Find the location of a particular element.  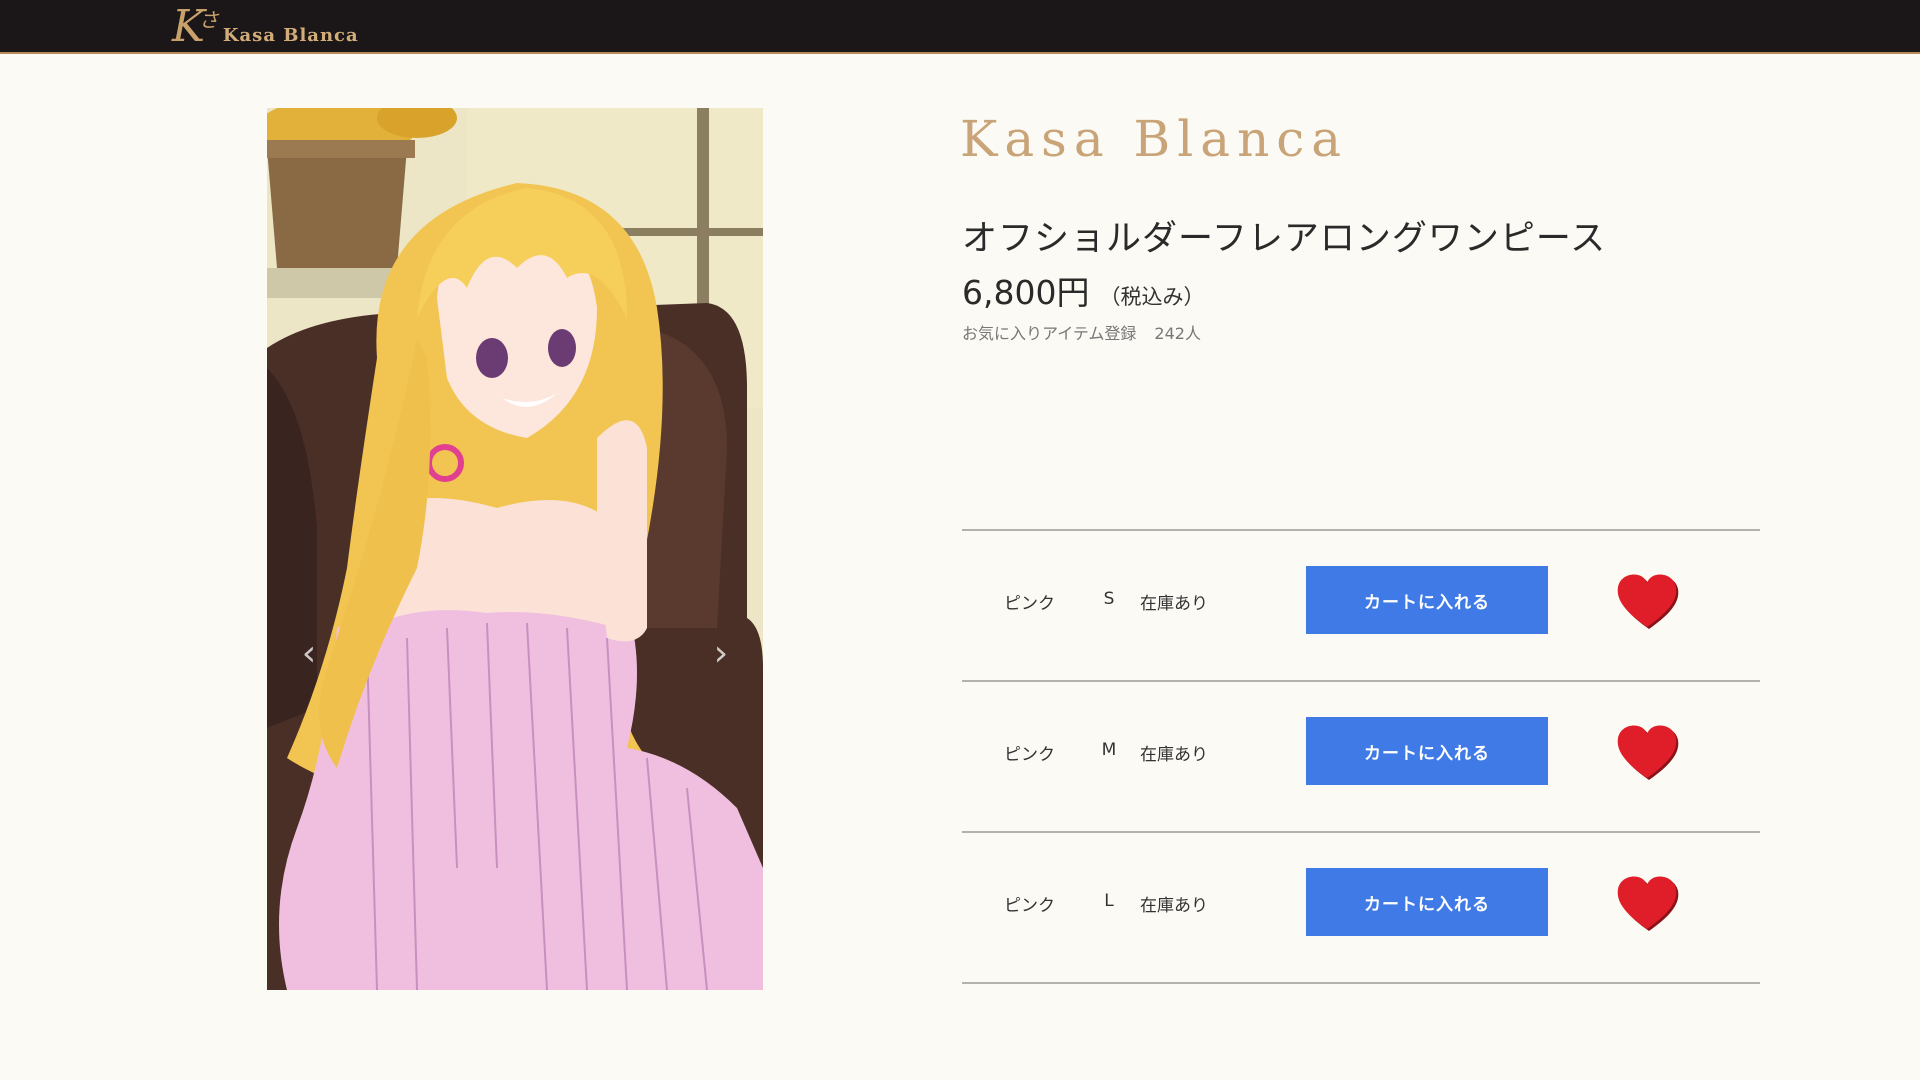

site-logo: Kさ Kasa Blanca is located at coordinates (265, 27).